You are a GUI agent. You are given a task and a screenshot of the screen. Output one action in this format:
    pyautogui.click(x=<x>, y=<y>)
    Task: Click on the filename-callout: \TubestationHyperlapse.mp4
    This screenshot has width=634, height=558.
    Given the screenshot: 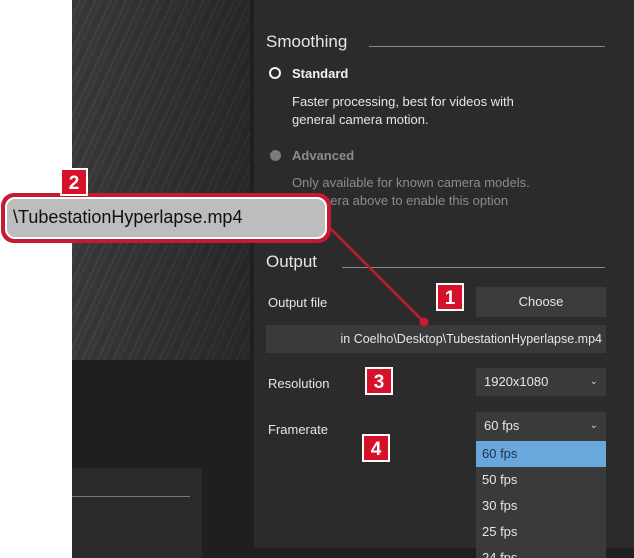 What is the action you would take?
    pyautogui.click(x=166, y=218)
    